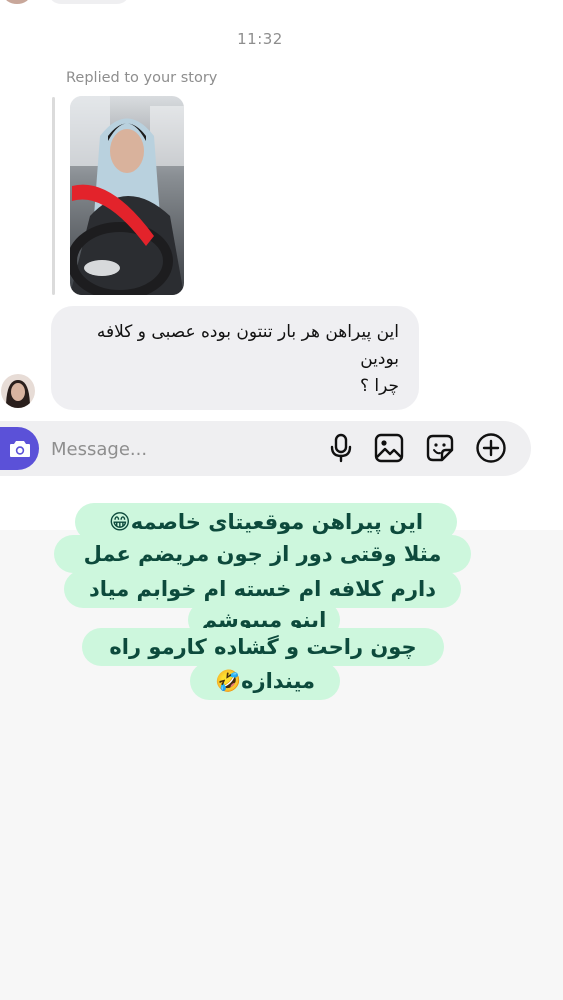  What do you see at coordinates (263, 647) in the screenshot?
I see `reply-text-line: چون راحت و گشاده کارمو راه` at bounding box center [263, 647].